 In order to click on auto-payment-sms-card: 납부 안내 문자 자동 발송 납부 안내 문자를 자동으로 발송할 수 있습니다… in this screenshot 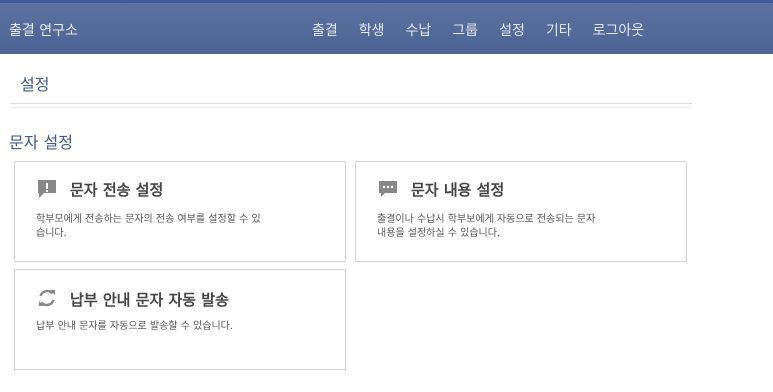, I will do `click(180, 319)`.